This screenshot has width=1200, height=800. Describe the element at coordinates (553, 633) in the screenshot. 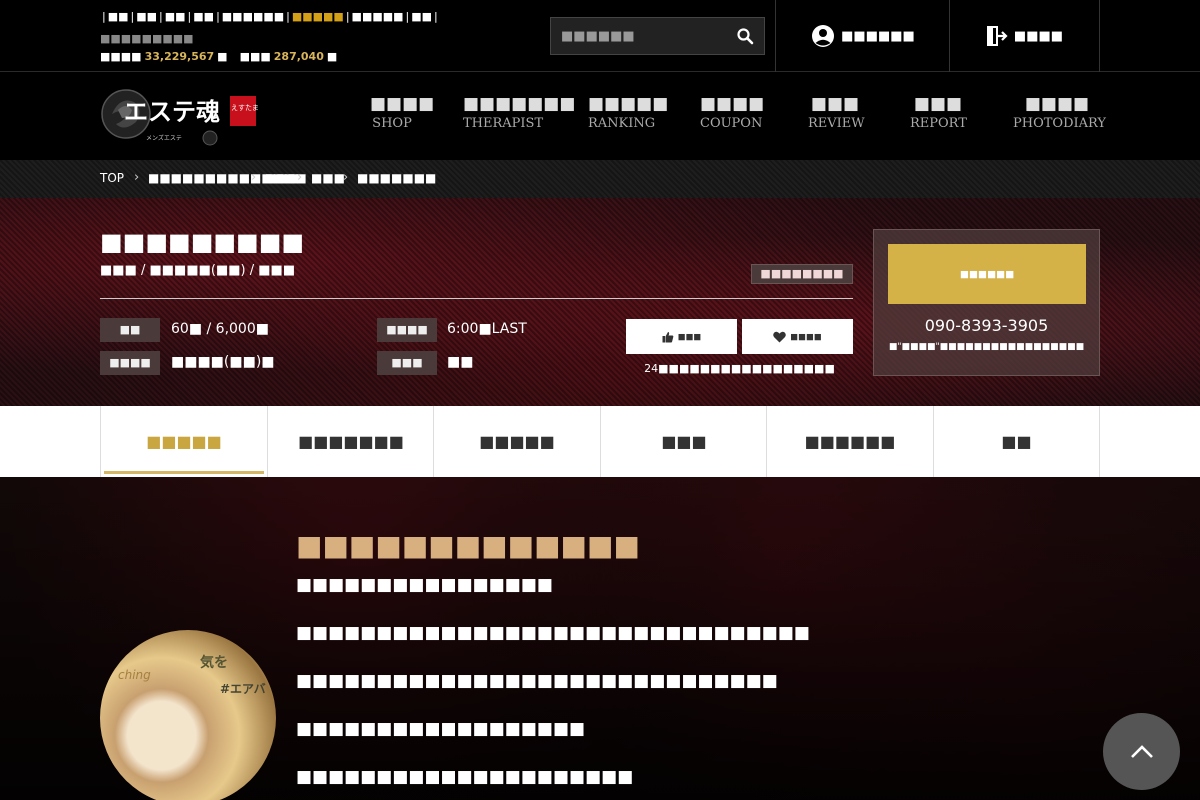

I see `content-line: ■■■■■■■■■■■■■■■■■■■■■■■■■■■■■■■■` at that location.